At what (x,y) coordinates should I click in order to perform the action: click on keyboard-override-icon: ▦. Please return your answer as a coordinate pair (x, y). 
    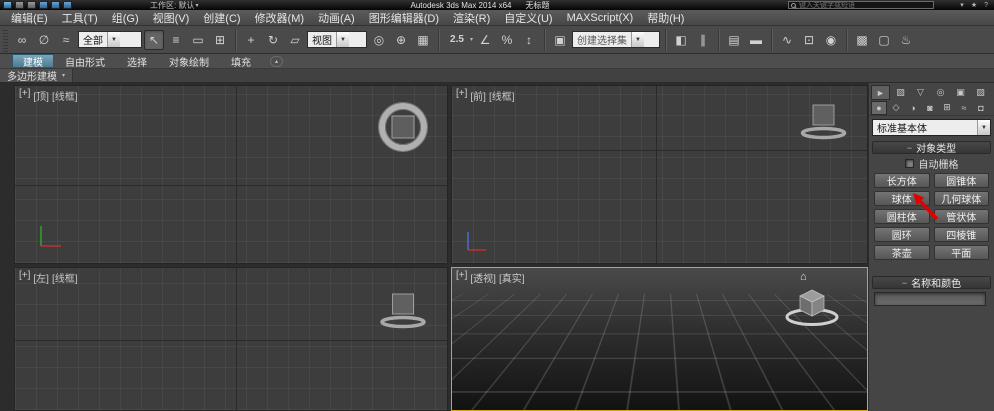
    Looking at the image, I should click on (423, 40).